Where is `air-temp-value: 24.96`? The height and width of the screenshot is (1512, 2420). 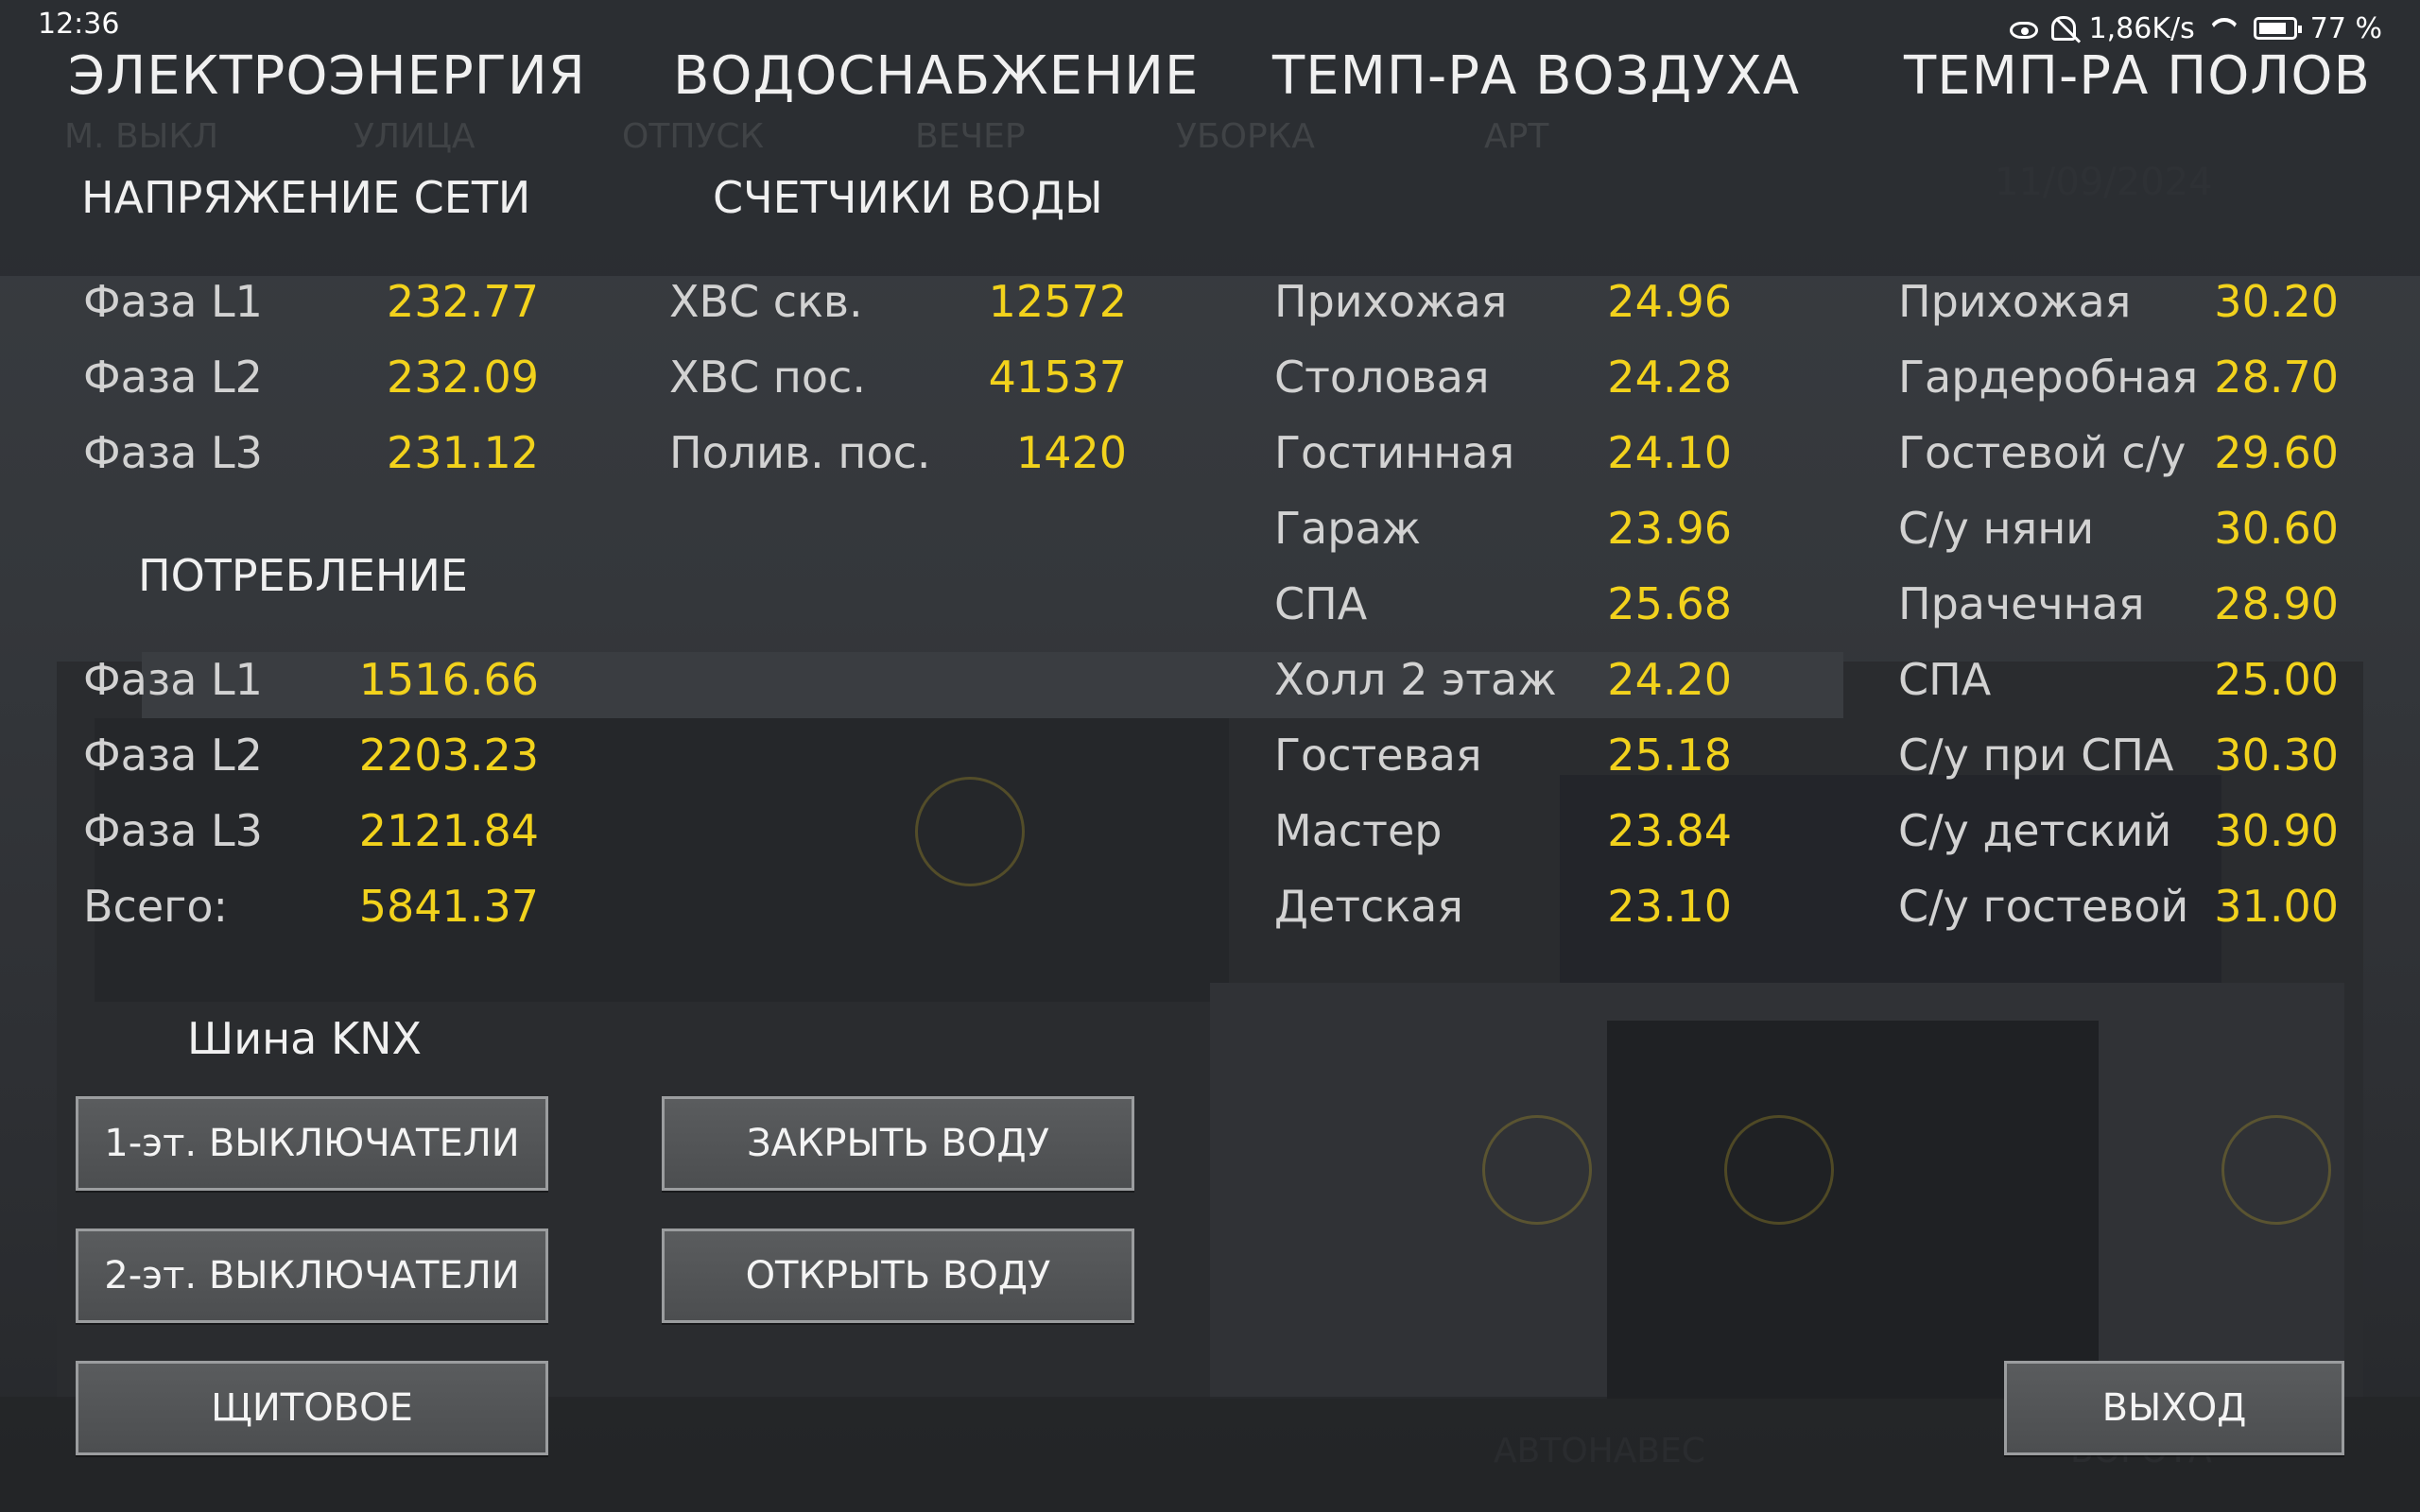
air-temp-value: 24.96 is located at coordinates (1669, 301).